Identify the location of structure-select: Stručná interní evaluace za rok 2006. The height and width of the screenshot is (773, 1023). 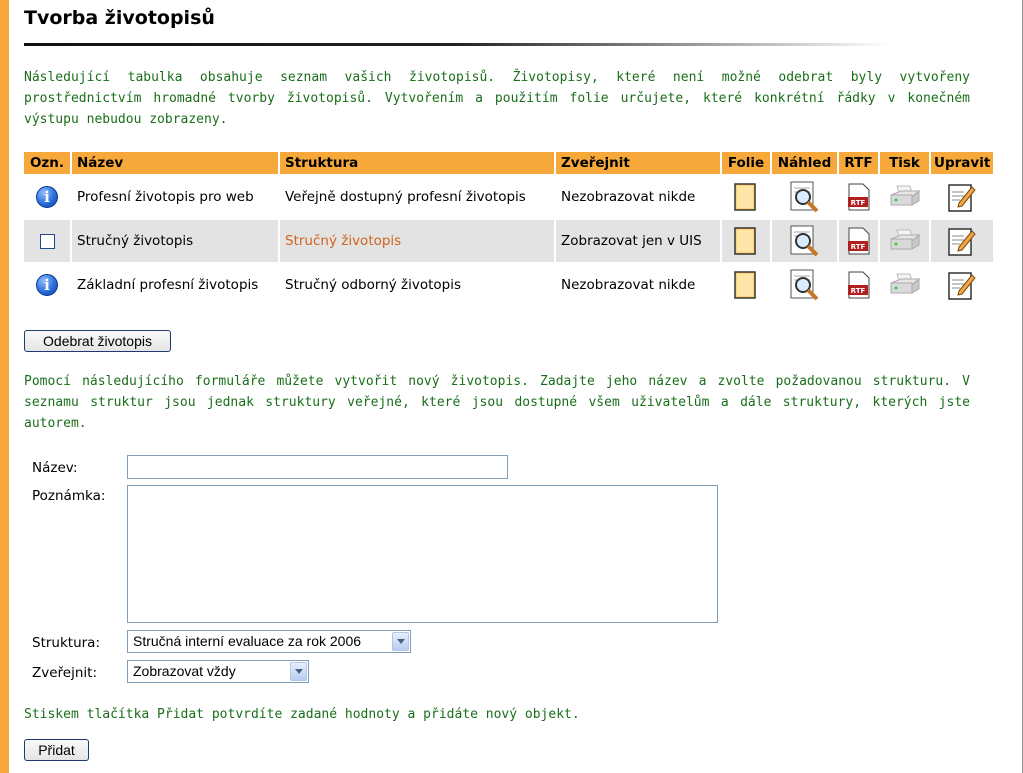
(269, 641).